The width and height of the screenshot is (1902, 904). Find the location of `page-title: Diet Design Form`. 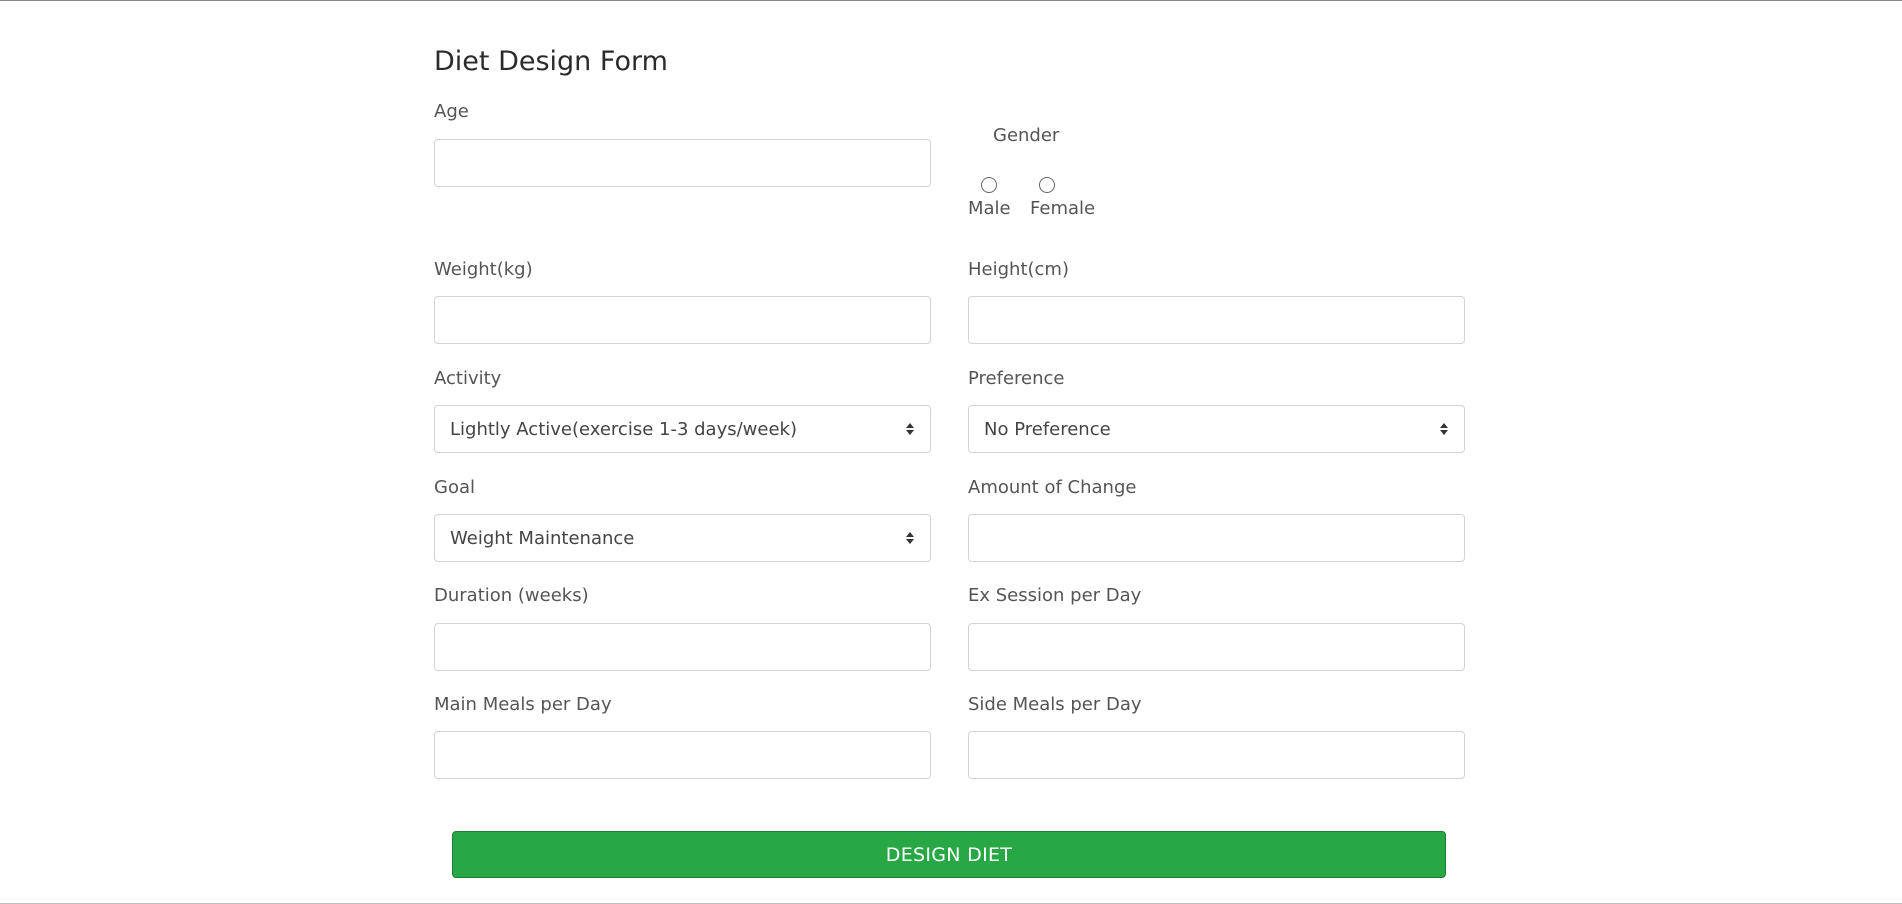

page-title: Diet Design Form is located at coordinates (551, 61).